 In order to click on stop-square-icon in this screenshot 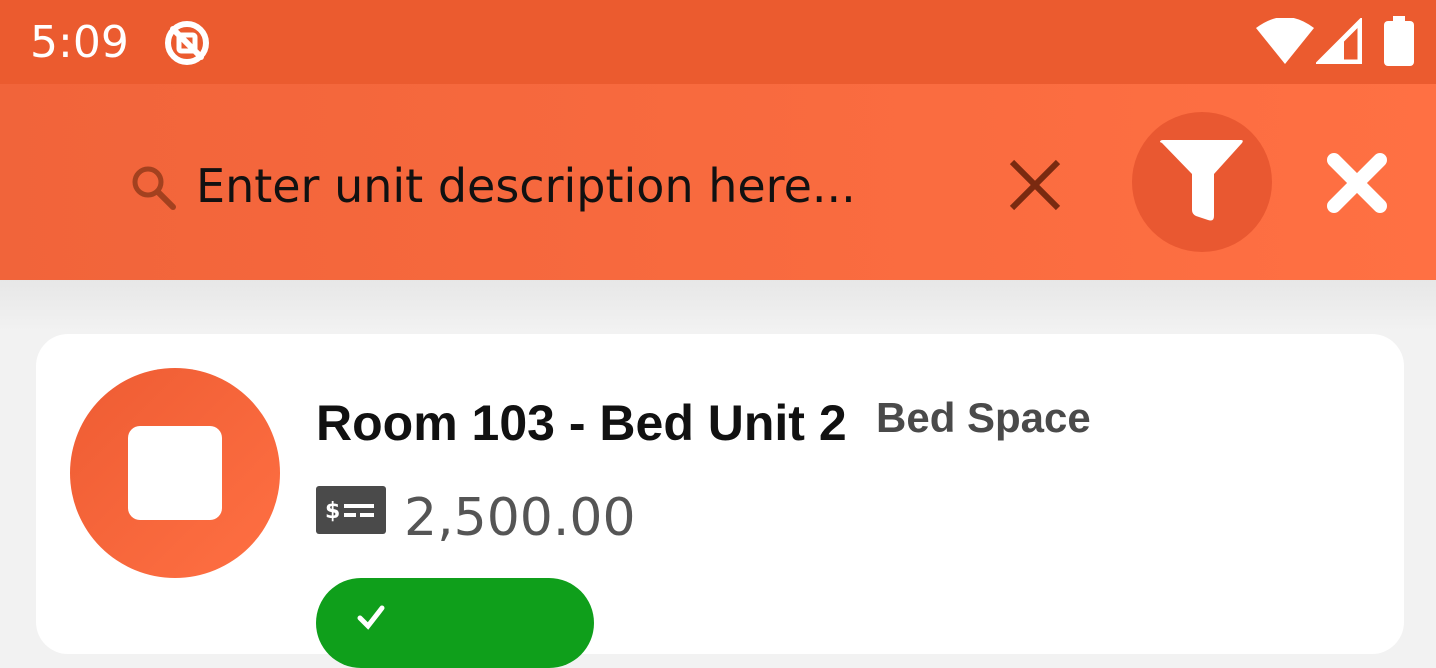, I will do `click(175, 473)`.